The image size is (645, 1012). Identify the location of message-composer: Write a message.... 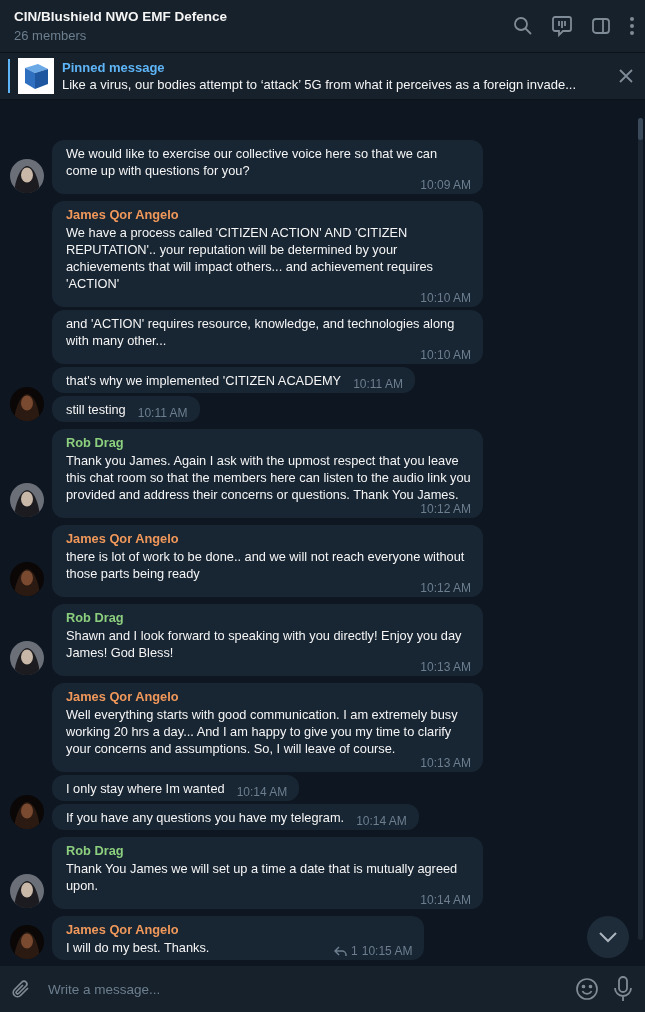
(322, 989).